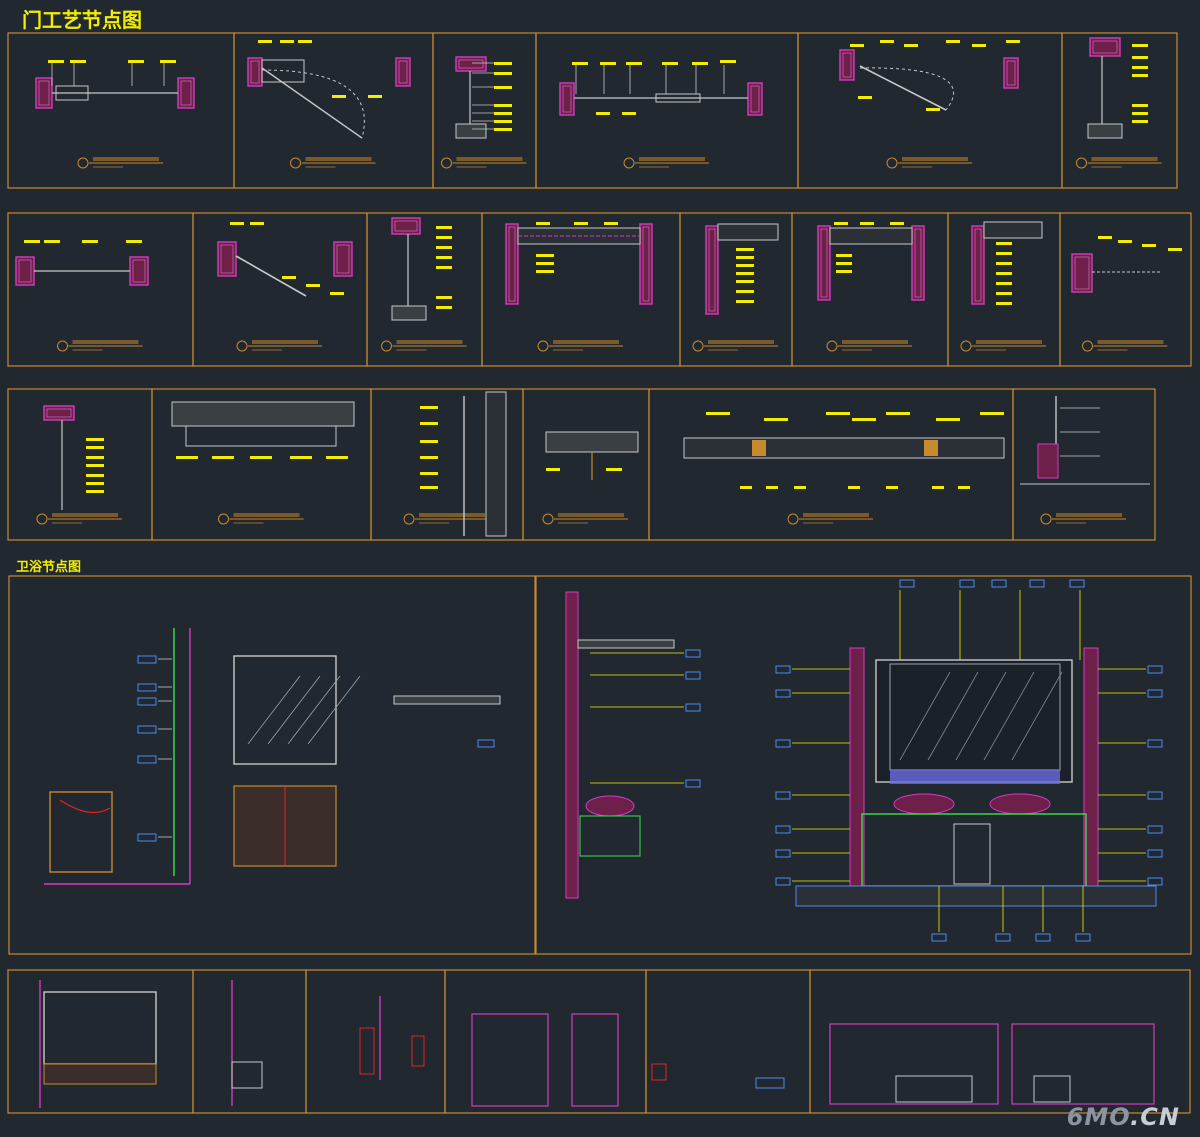 The width and height of the screenshot is (1200, 1137). I want to click on row1-title-4-scale, so click(654, 167).